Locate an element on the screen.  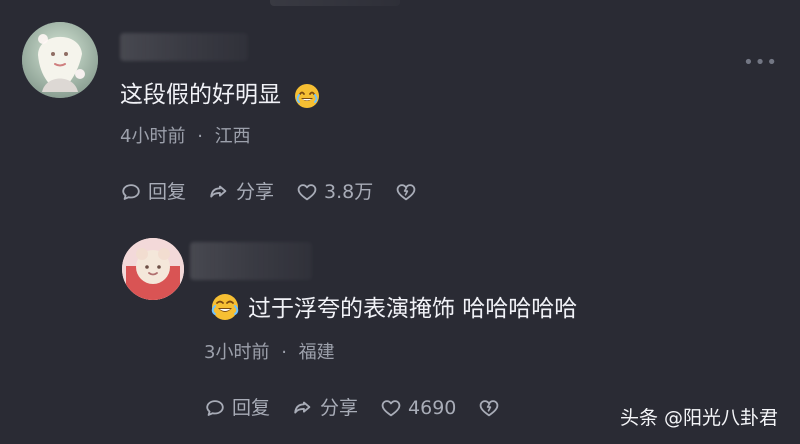
top-strip is located at coordinates (335, 3).